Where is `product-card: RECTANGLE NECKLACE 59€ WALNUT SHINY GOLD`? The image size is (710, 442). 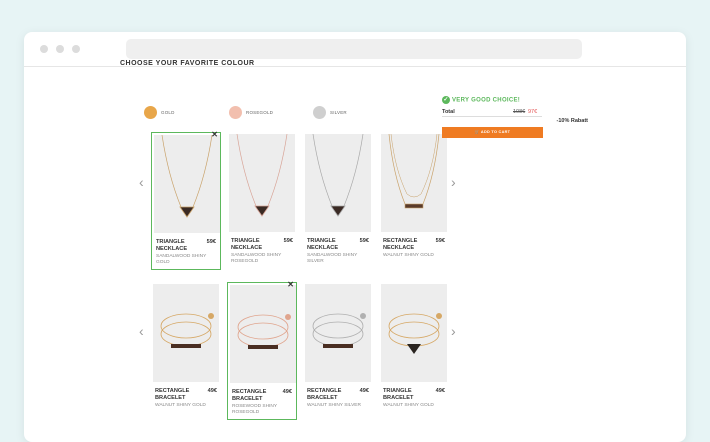
product-card: RECTANGLE NECKLACE 59€ WALNUT SHINY GOLD is located at coordinates (414, 201).